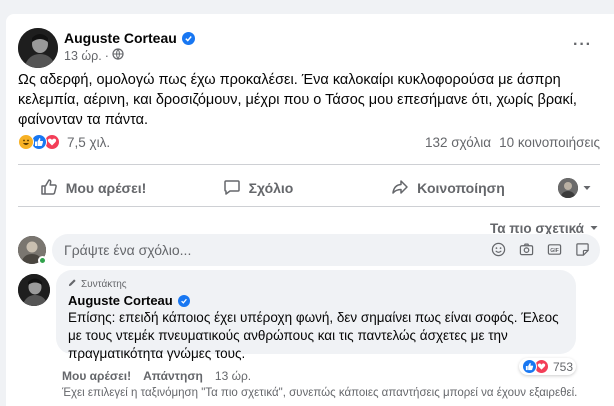 This screenshot has height=406, width=614. I want to click on post-timestamp: 13 ώρ., so click(83, 56).